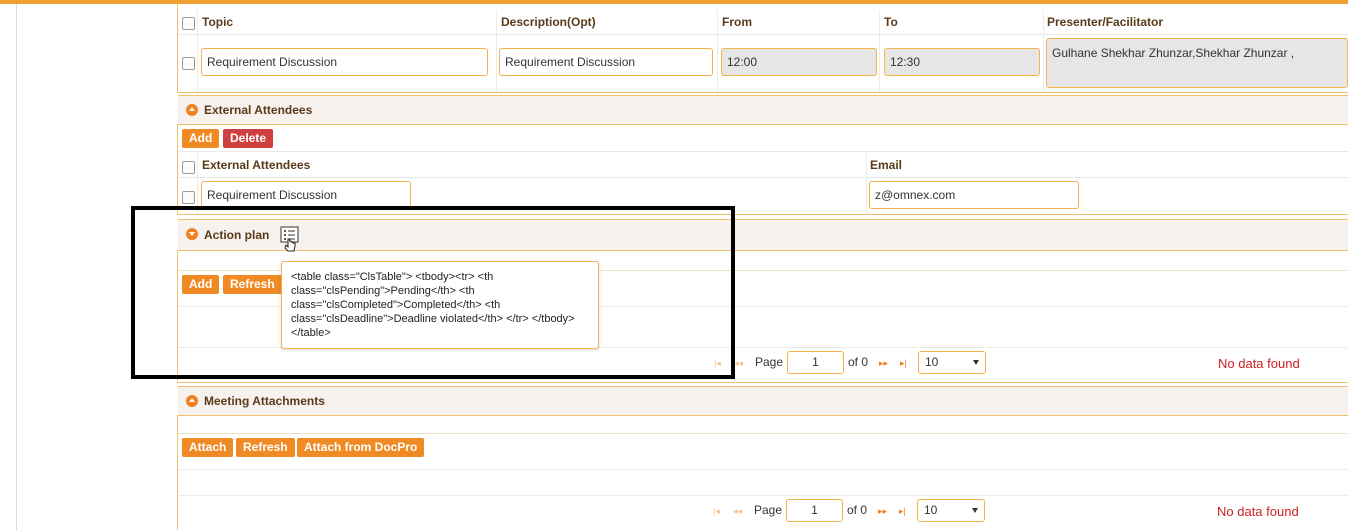 The height and width of the screenshot is (530, 1348). What do you see at coordinates (188, 23) in the screenshot?
I see `select-all-topics-checkbox` at bounding box center [188, 23].